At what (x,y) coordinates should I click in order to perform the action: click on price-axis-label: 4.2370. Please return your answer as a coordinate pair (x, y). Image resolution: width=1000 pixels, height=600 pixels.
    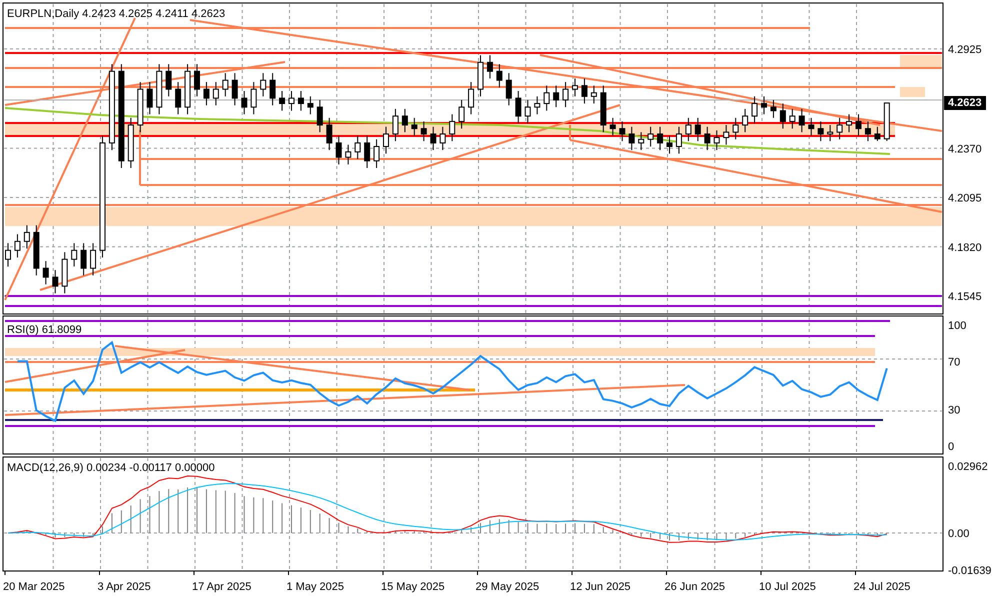
    Looking at the image, I should click on (965, 149).